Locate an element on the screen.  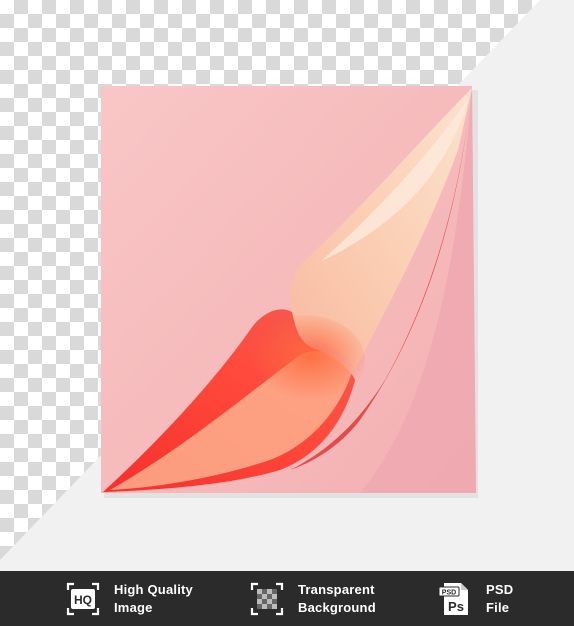
psd-tag-text: PSD is located at coordinates (449, 593).